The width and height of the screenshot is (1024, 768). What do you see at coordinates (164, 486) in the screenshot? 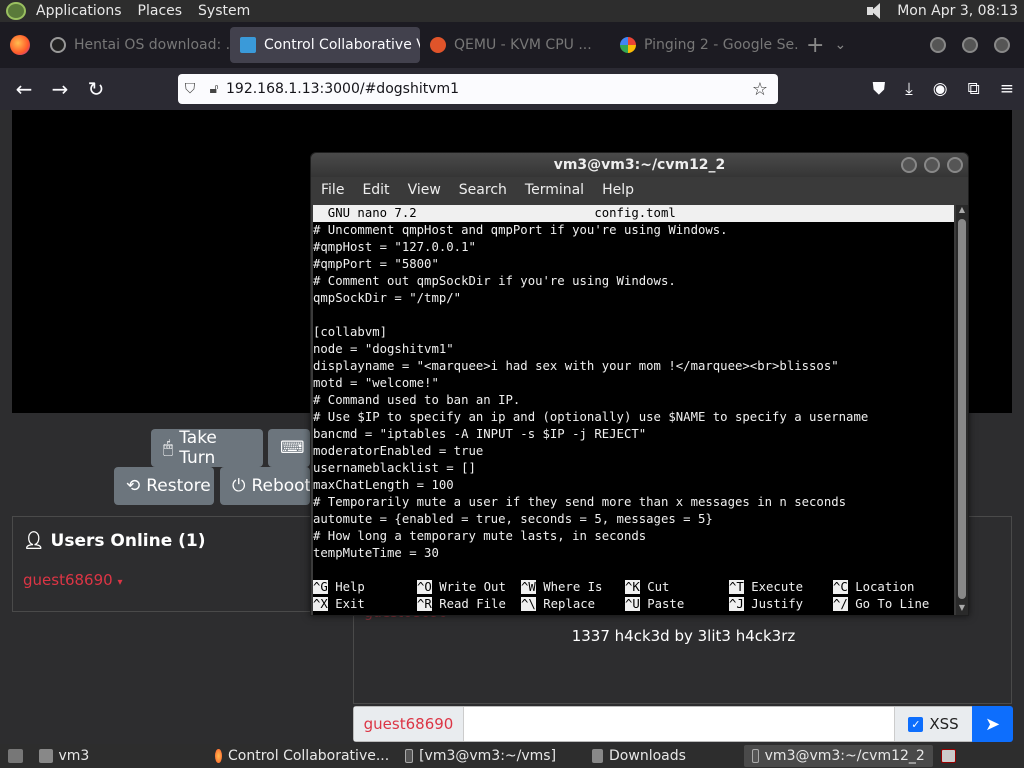
I see `restore-button: ⟲ Restore` at bounding box center [164, 486].